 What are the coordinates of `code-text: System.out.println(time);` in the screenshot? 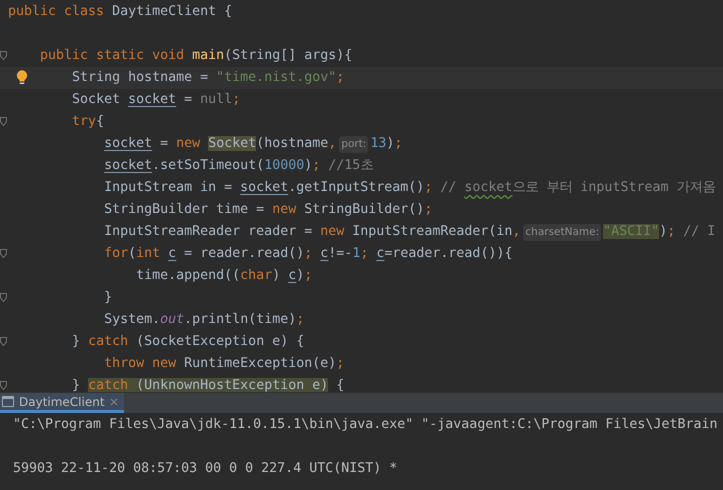 It's located at (204, 320).